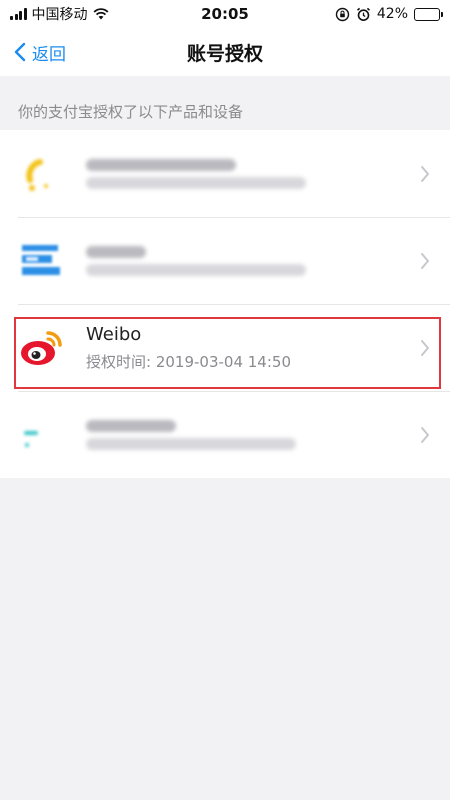 Image resolution: width=450 pixels, height=800 pixels. I want to click on orientation-lock-icon, so click(342, 14).